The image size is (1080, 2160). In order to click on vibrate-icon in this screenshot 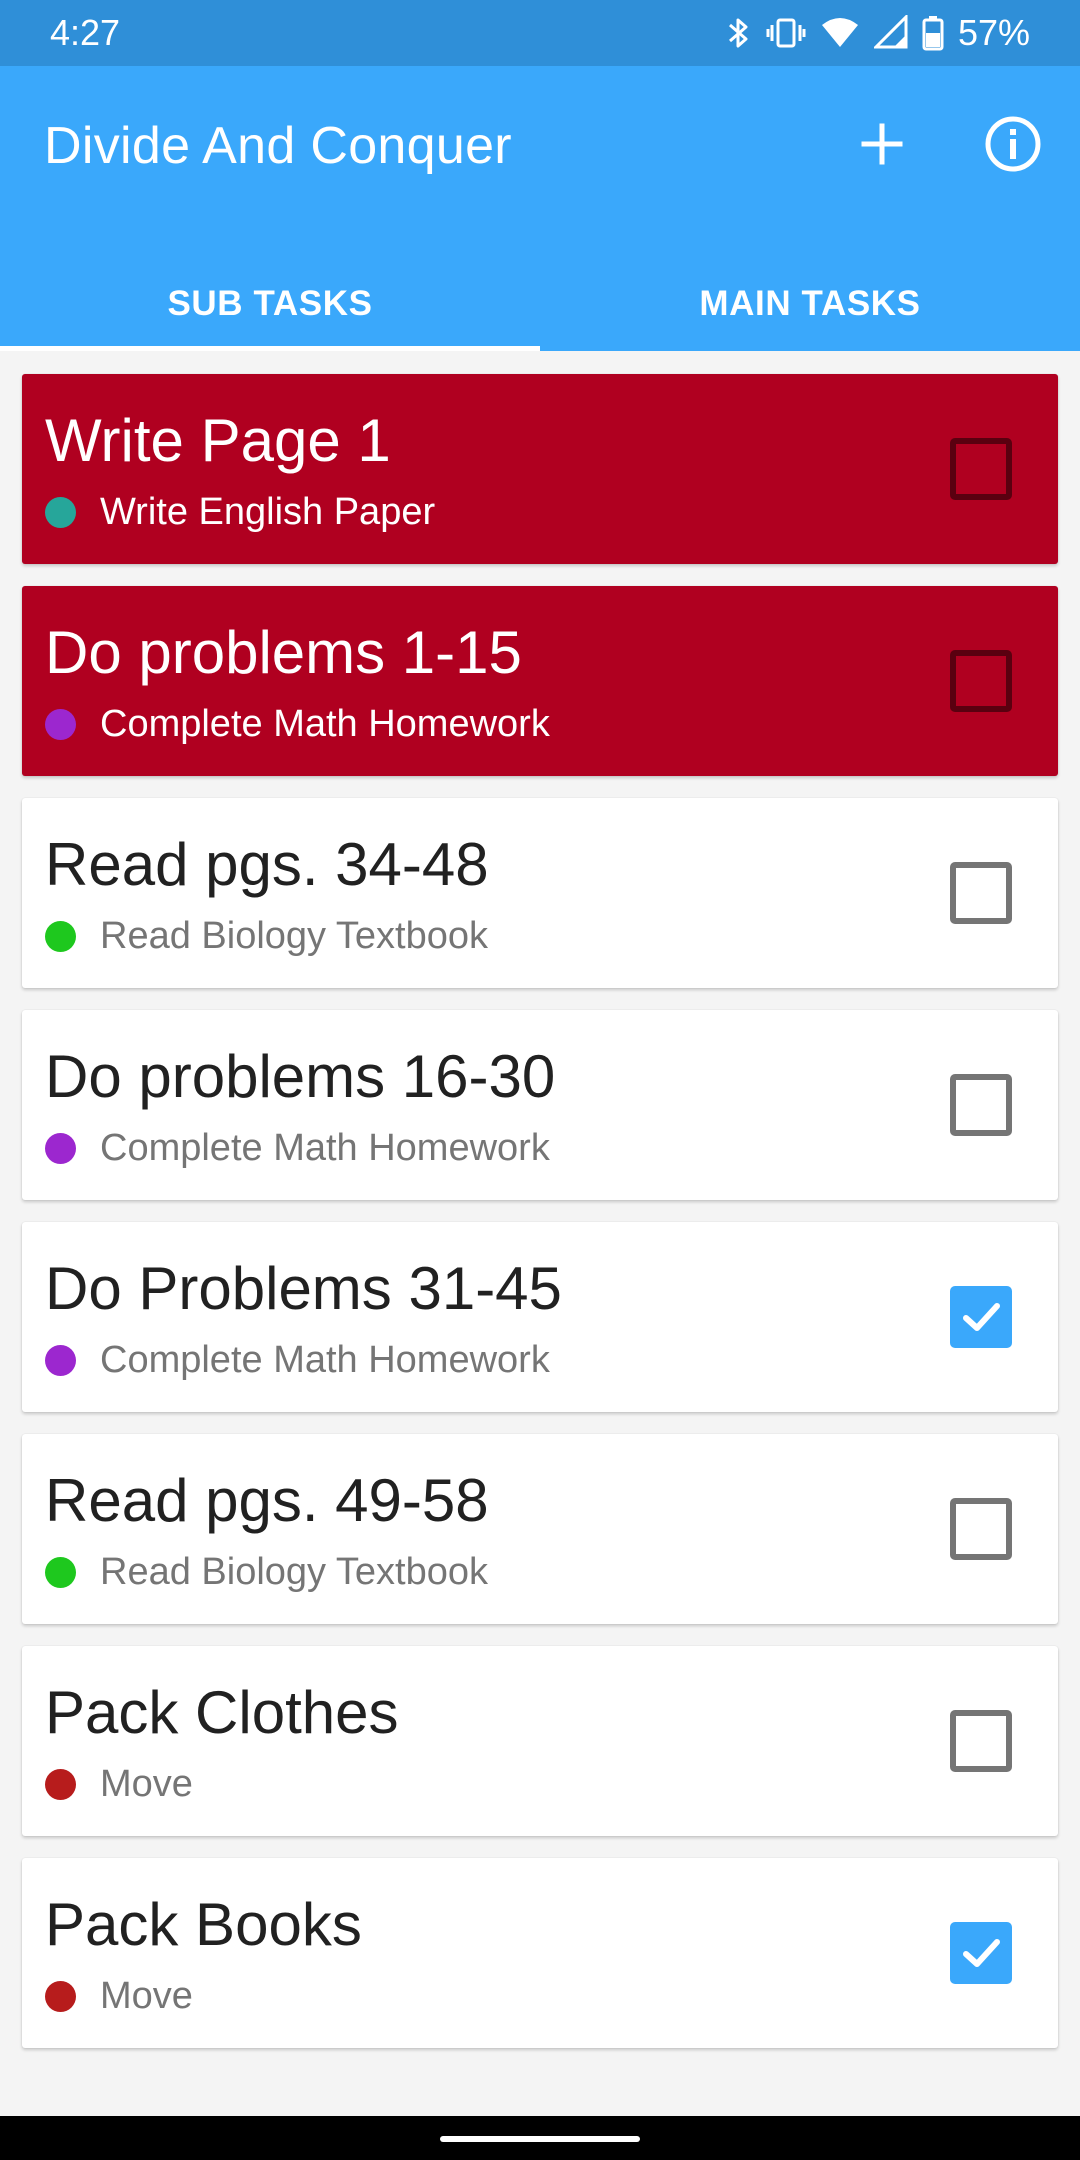, I will do `click(786, 33)`.